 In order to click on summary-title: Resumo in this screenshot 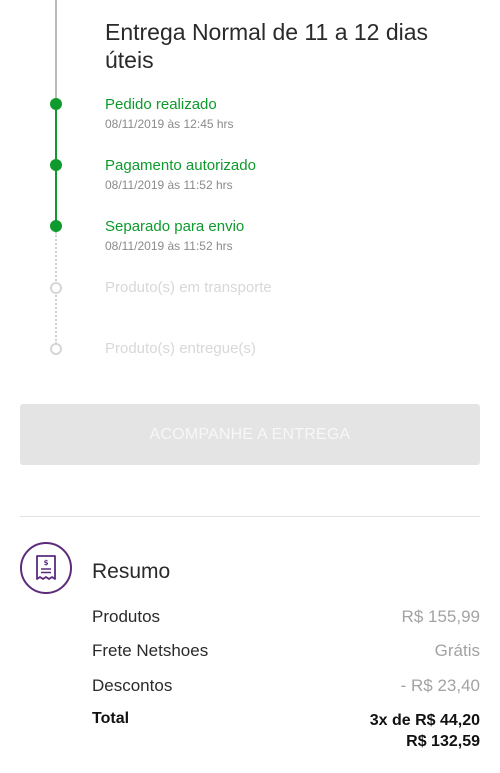, I will do `click(131, 571)`.